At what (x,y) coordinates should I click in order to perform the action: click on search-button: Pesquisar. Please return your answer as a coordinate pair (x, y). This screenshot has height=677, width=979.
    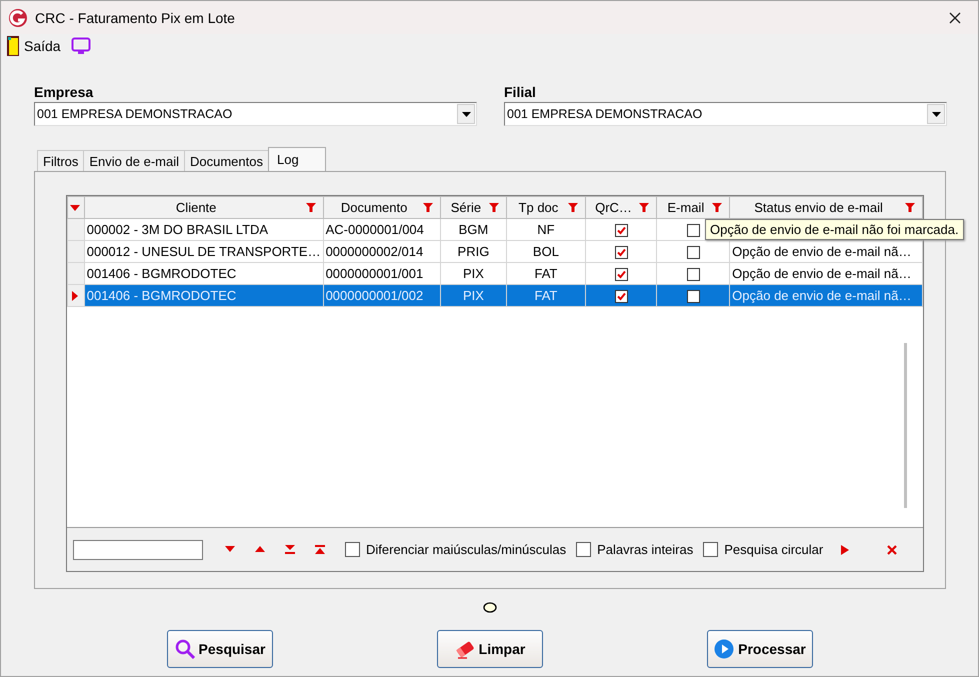
    Looking at the image, I should click on (220, 649).